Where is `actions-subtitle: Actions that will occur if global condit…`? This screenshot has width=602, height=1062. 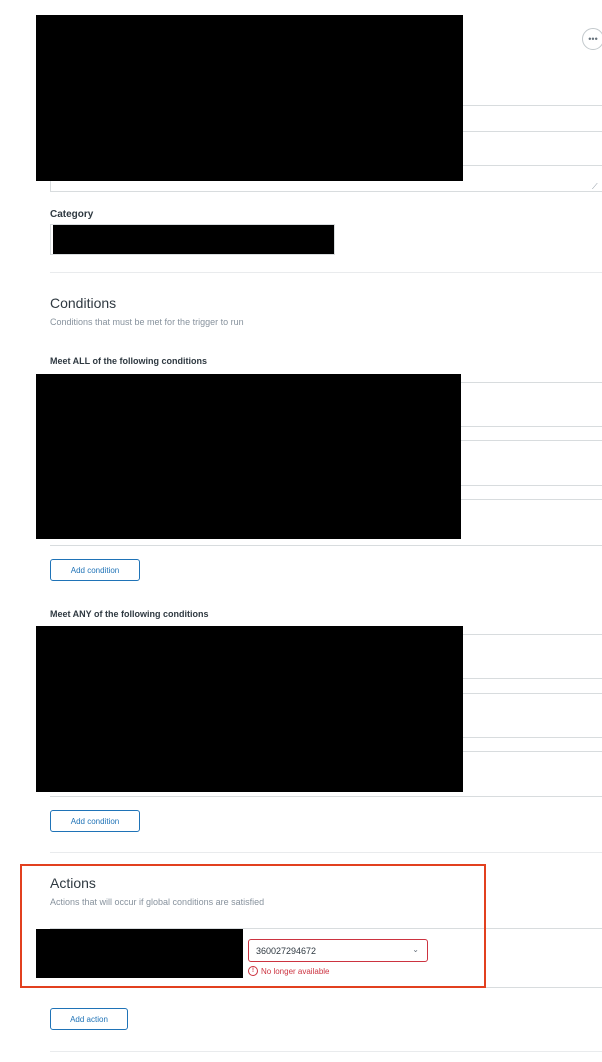
actions-subtitle: Actions that will occur if global condit… is located at coordinates (157, 902).